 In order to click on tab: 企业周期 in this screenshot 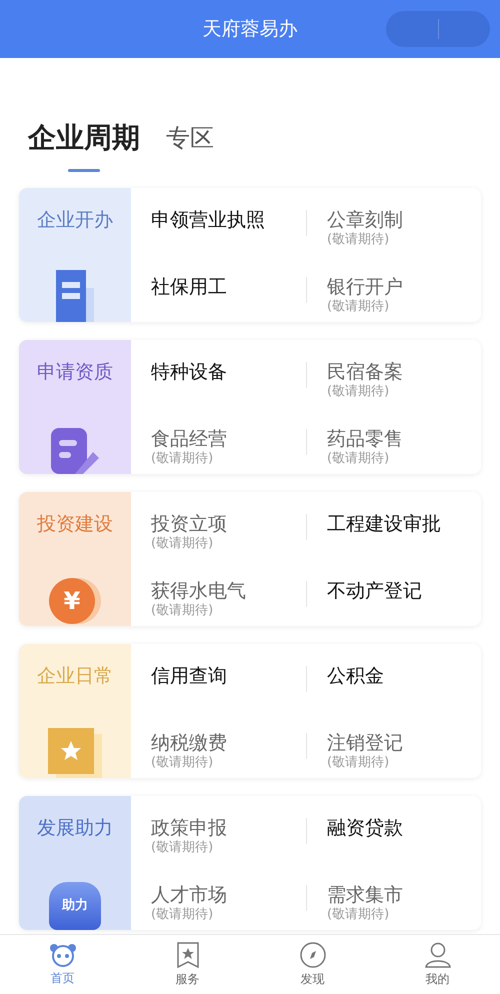, I will do `click(84, 146)`.